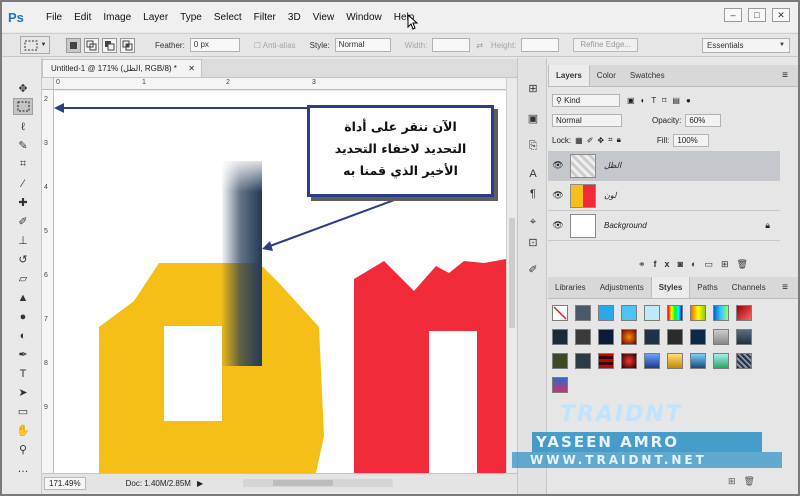 The image size is (800, 496). I want to click on properties-panel-icon: ▣, so click(533, 118).